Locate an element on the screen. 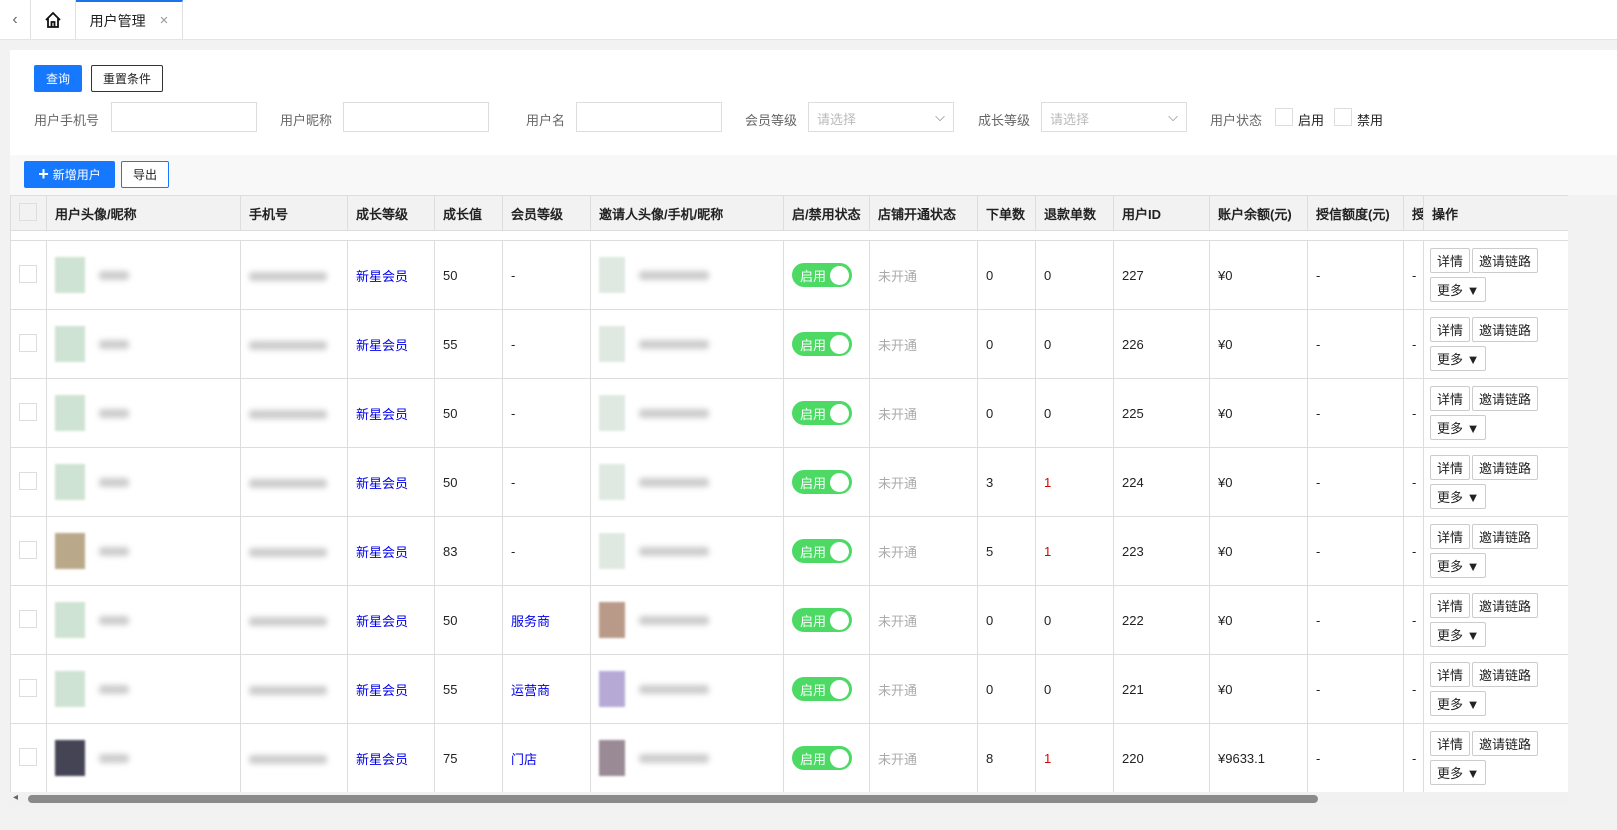  shop-status: 未开通 is located at coordinates (923, 344).